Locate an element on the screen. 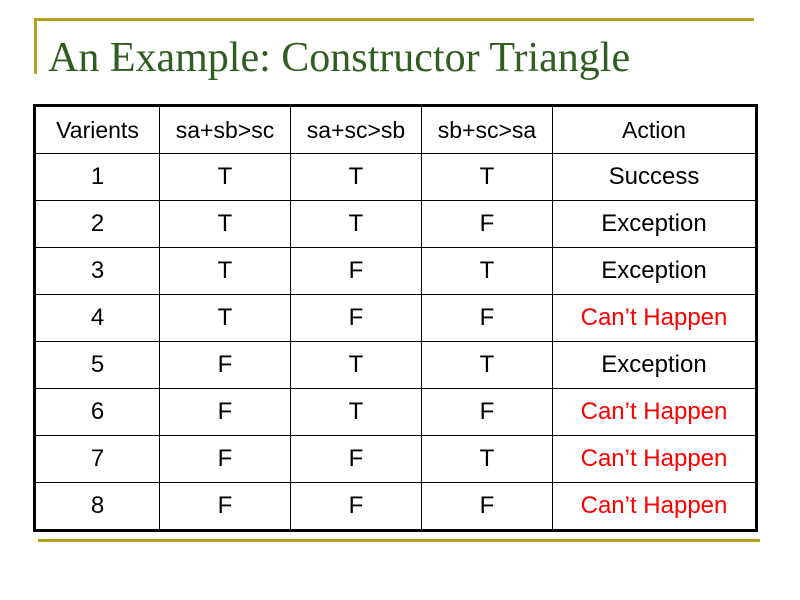  header-action: Action is located at coordinates (654, 129).